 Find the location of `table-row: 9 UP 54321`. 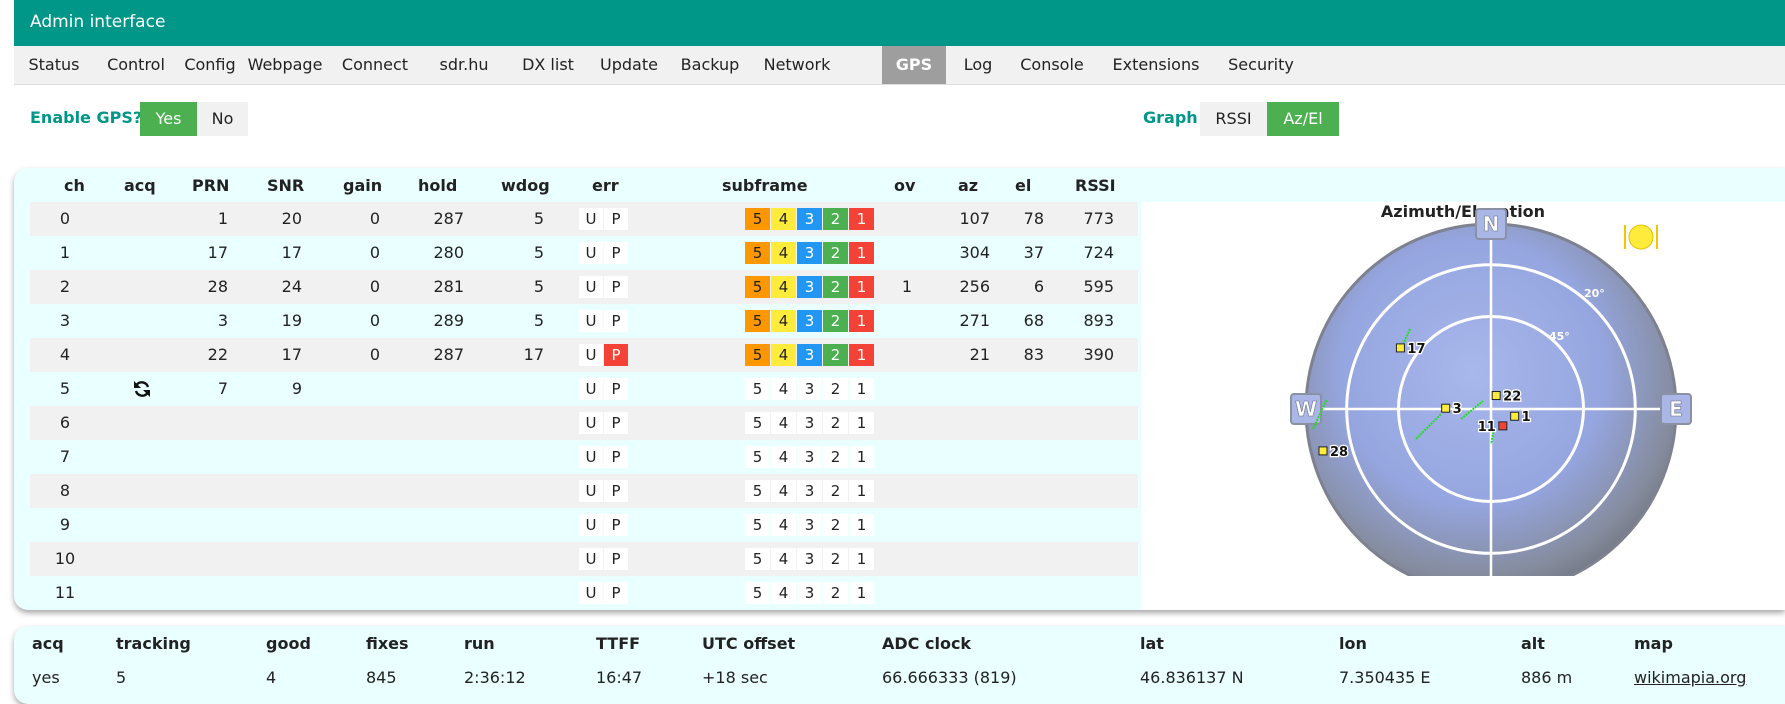

table-row: 9 UP 54321 is located at coordinates (584, 525).